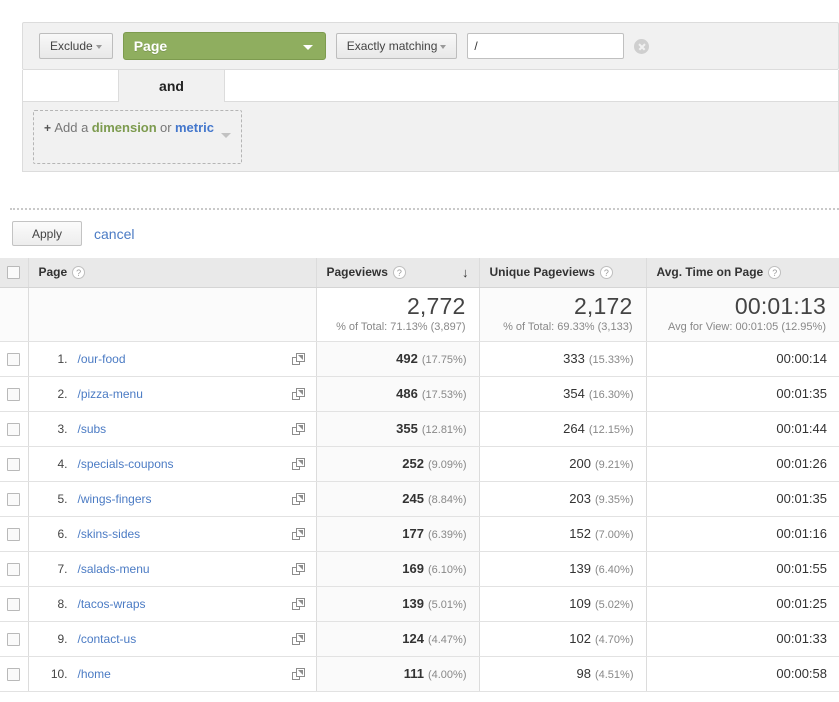  I want to click on row-pageviews-cell: 492 (17.75%), so click(397, 359).